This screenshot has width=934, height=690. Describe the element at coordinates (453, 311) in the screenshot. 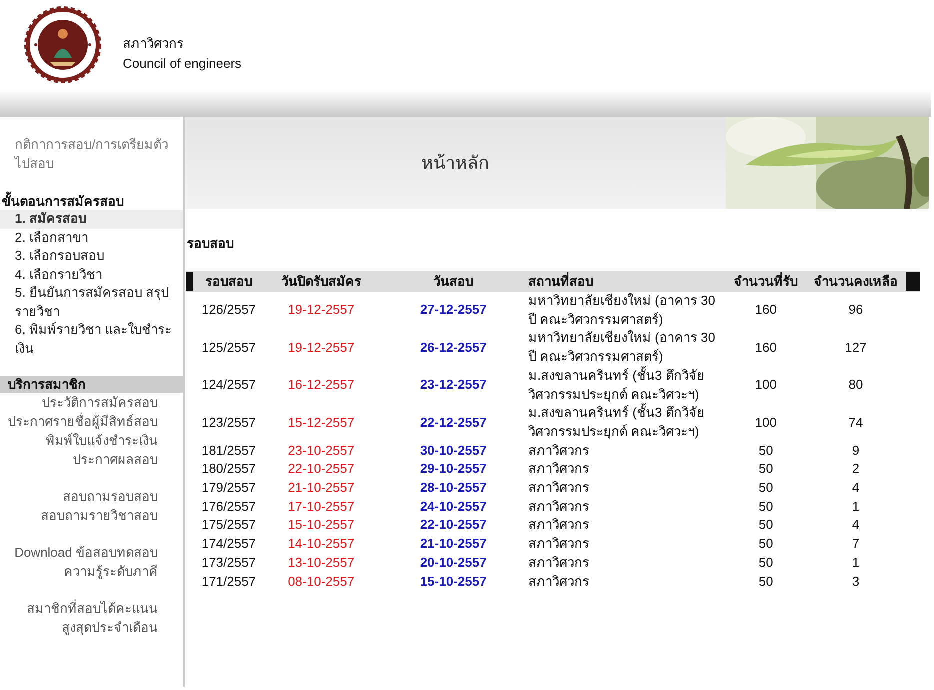

I see `exam-date-cell: 27-12-2557` at that location.